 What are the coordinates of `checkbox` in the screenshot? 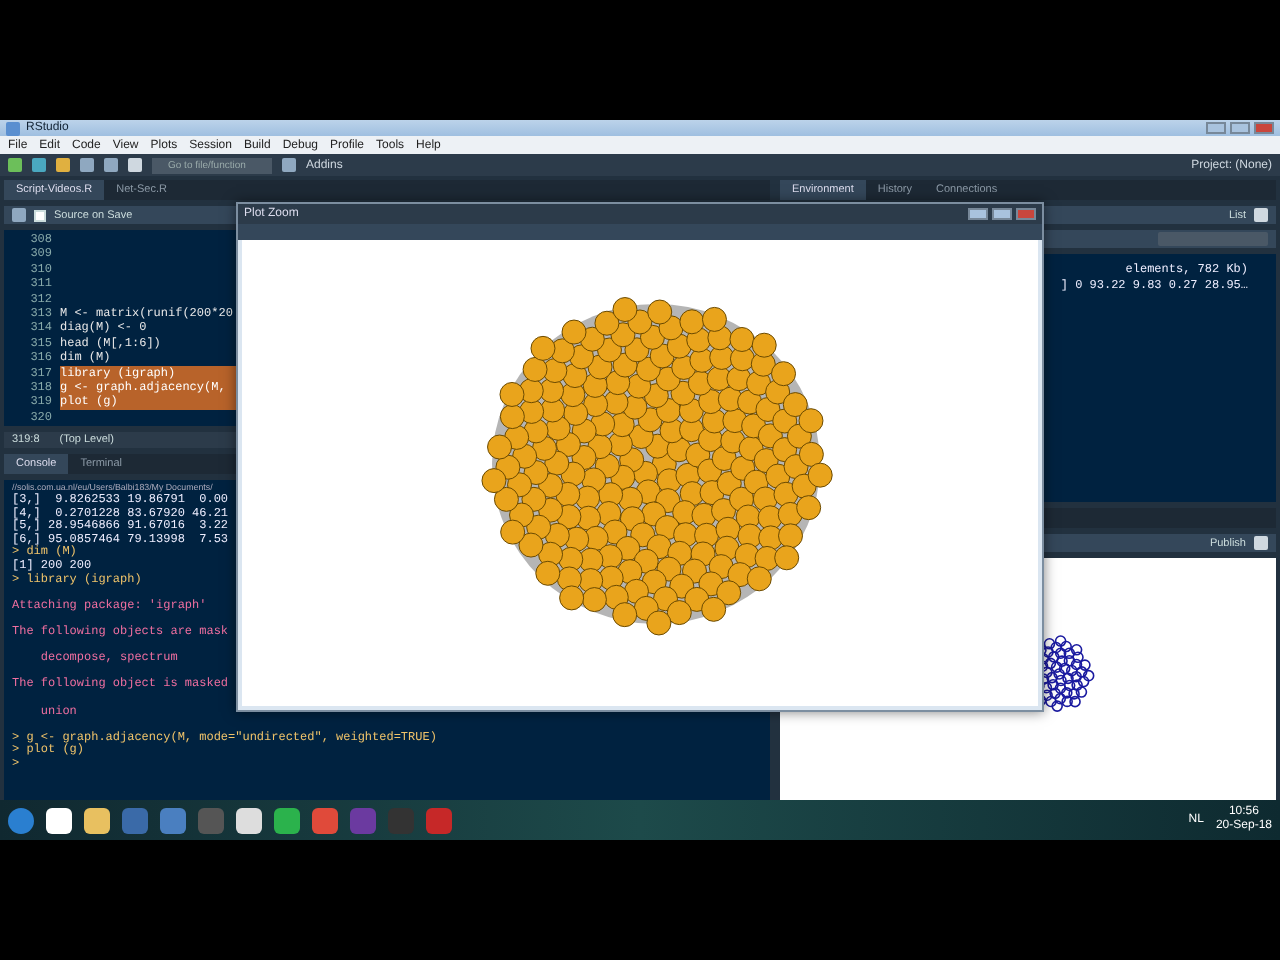 It's located at (40, 215).